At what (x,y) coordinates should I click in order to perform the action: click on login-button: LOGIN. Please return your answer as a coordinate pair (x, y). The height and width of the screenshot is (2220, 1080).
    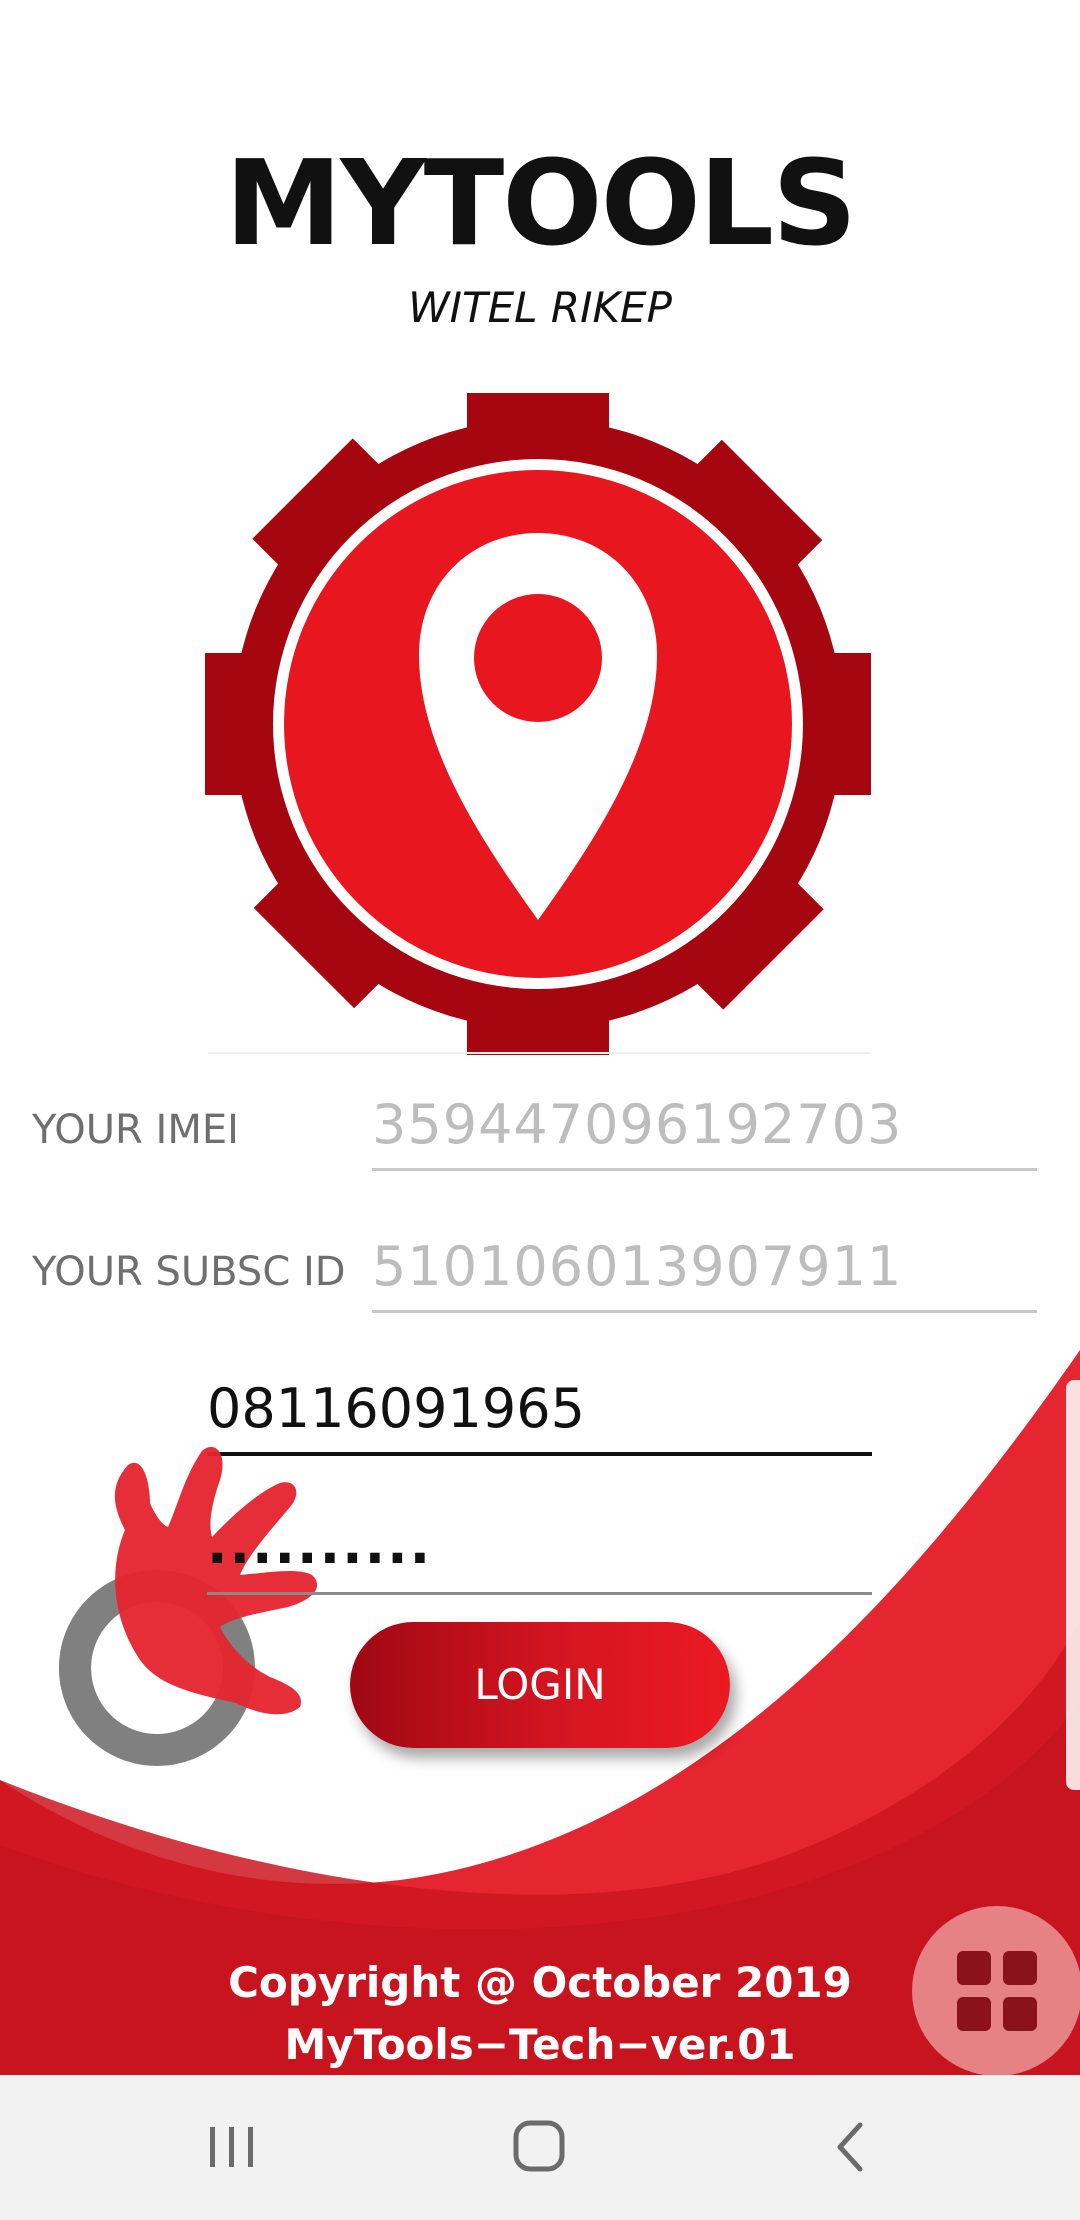
    Looking at the image, I should click on (540, 1685).